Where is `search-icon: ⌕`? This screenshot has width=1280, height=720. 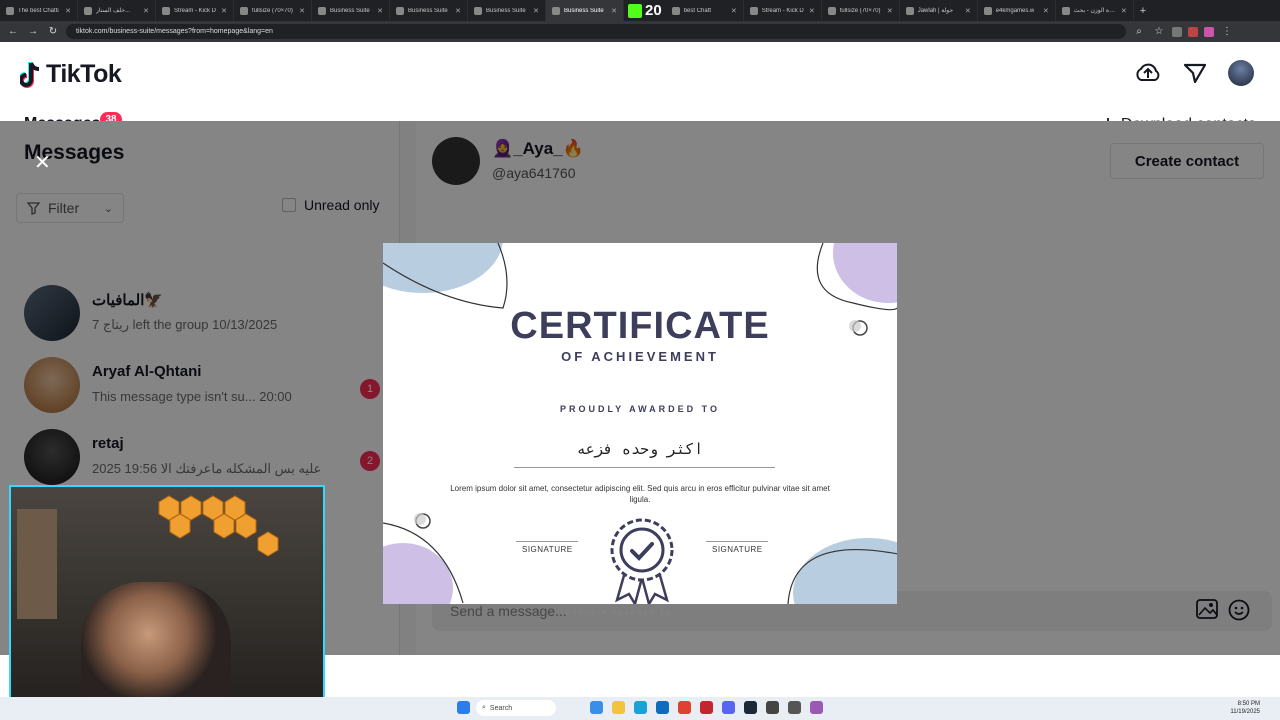
search-icon: ⌕ is located at coordinates (484, 707).